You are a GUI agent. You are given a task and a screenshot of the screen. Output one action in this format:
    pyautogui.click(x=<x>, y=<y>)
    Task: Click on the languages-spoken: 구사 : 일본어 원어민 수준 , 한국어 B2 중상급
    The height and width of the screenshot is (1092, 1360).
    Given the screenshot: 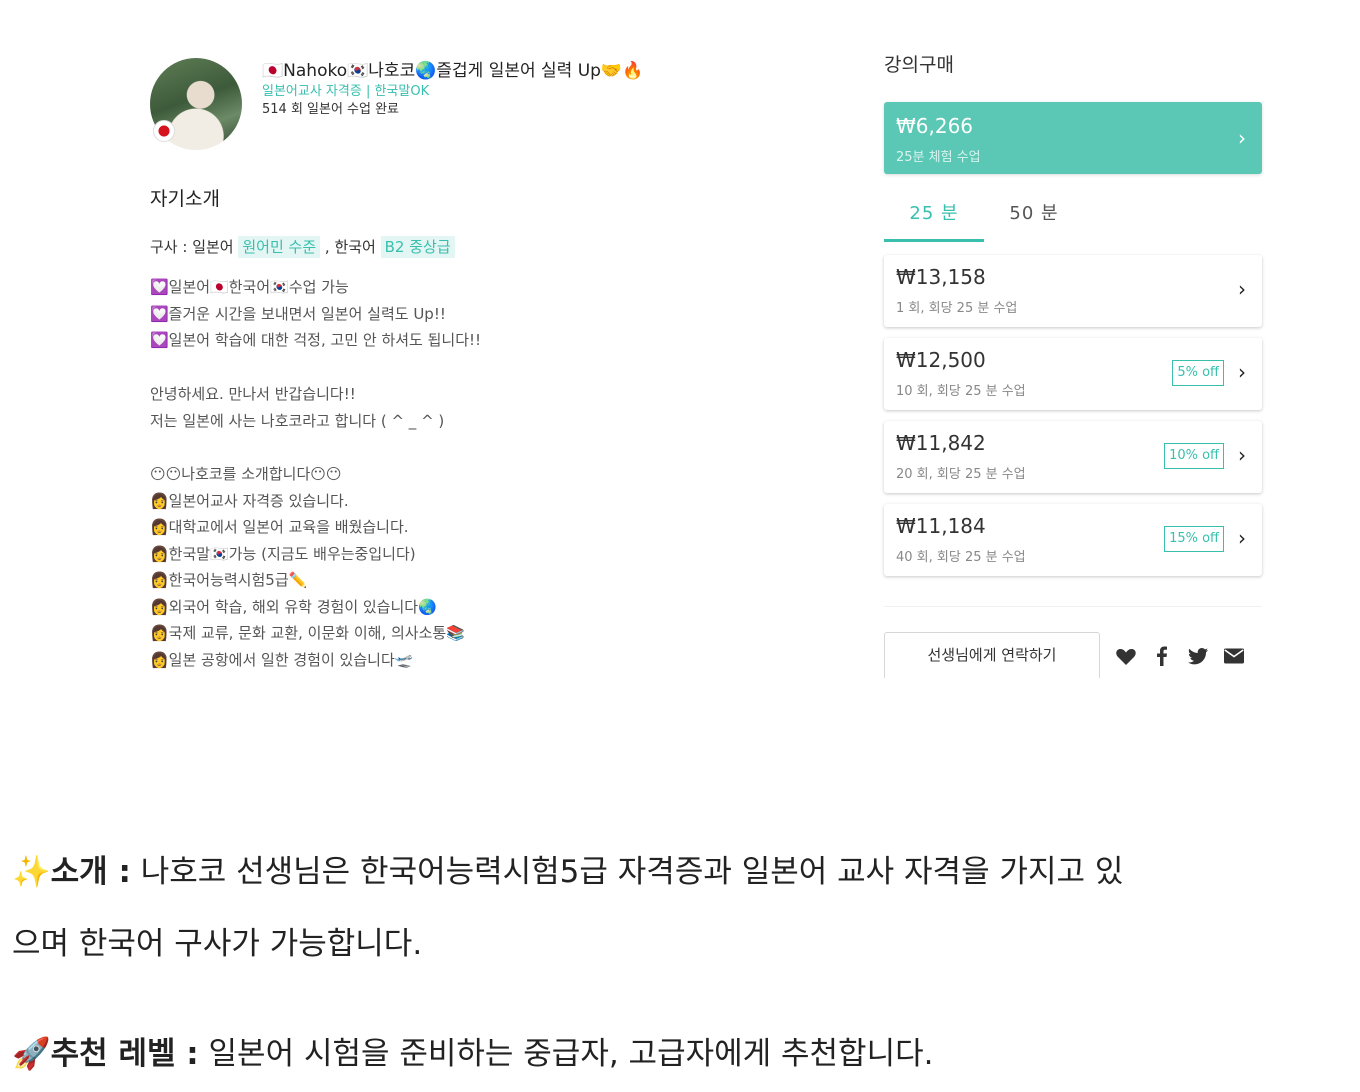 What is the action you would take?
    pyautogui.click(x=302, y=247)
    